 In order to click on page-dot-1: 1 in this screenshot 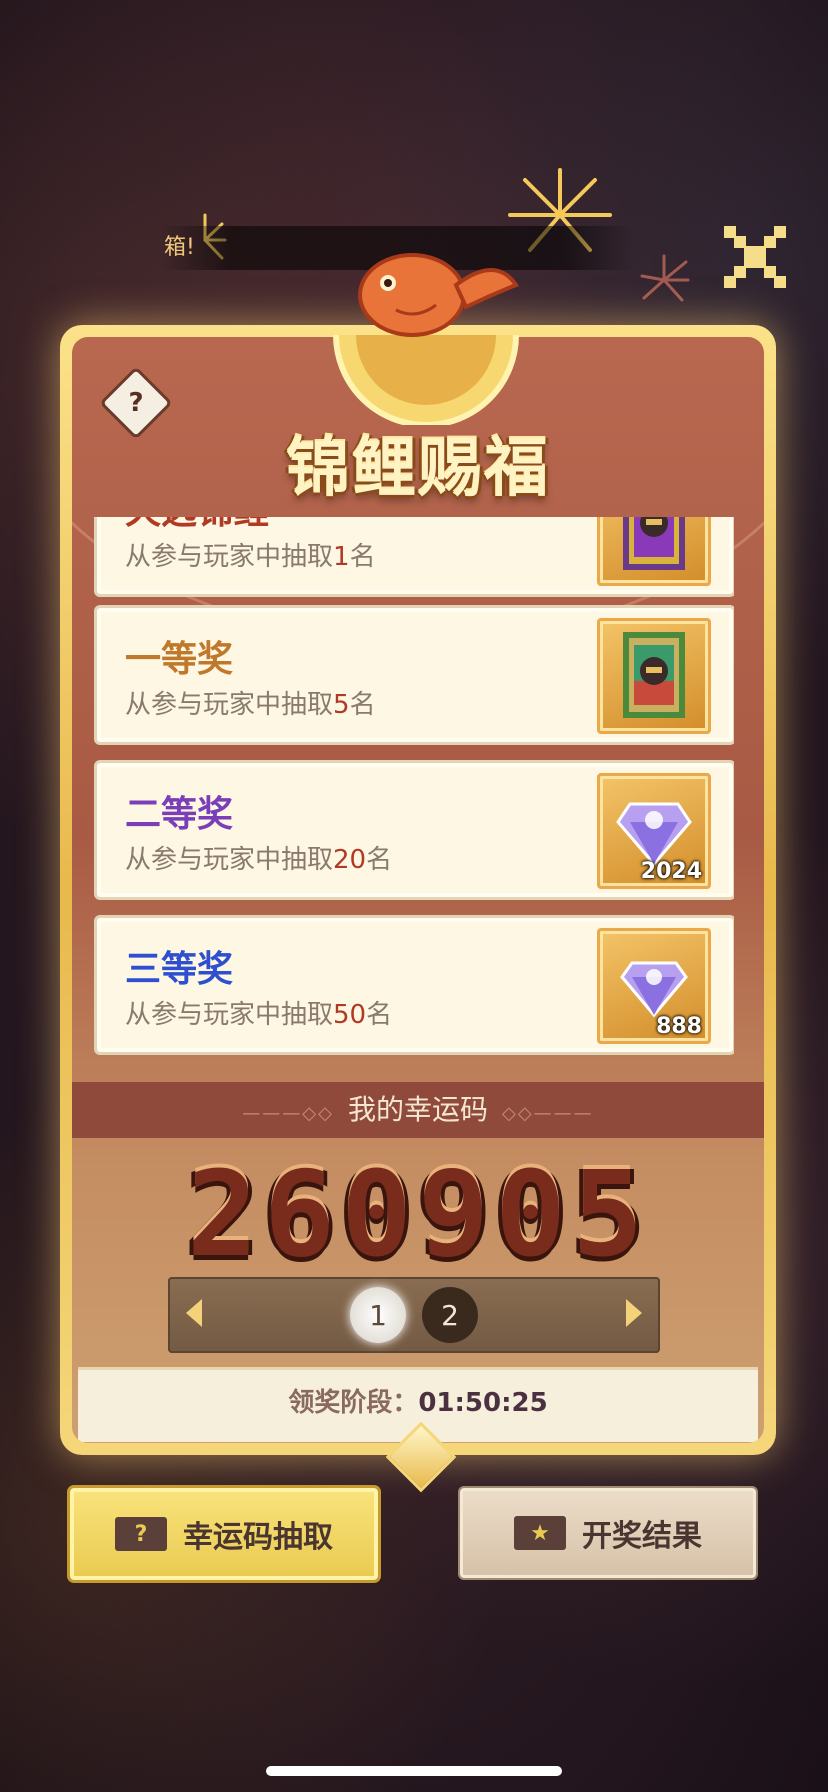, I will do `click(378, 1315)`.